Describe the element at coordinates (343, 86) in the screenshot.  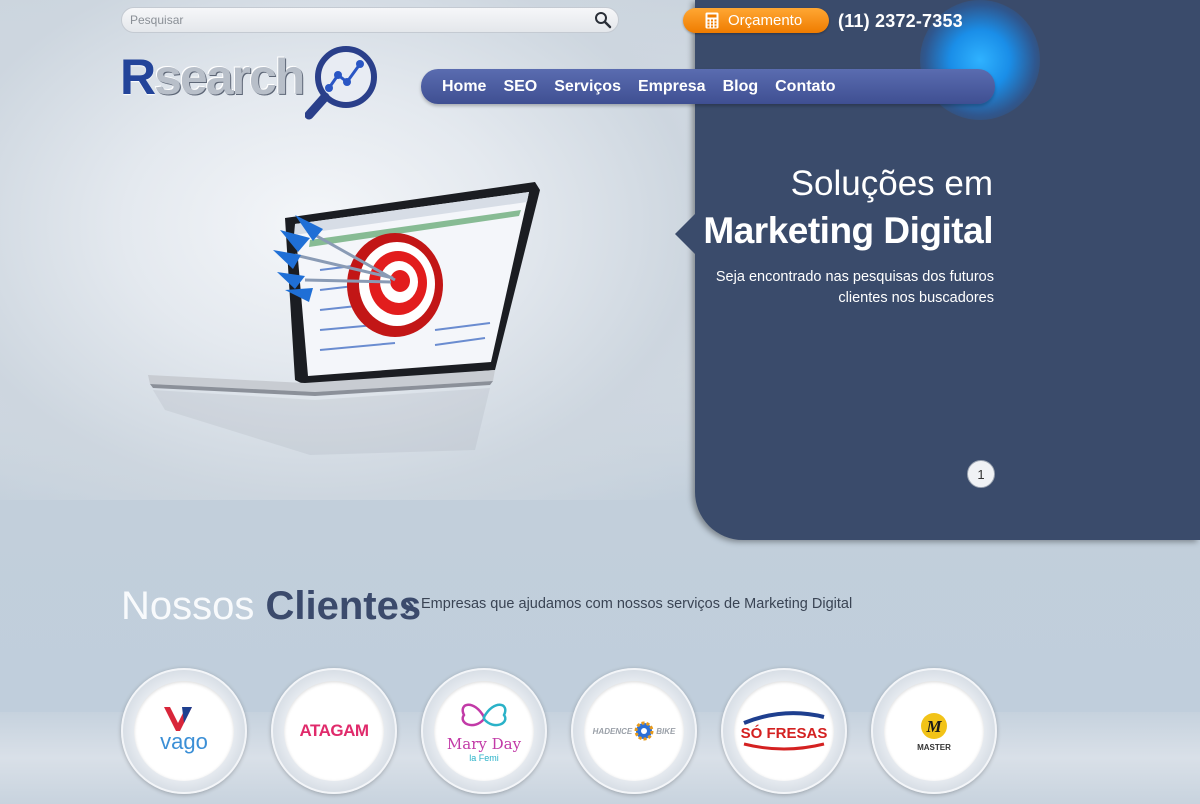
I see `magnifier-chart-icon` at that location.